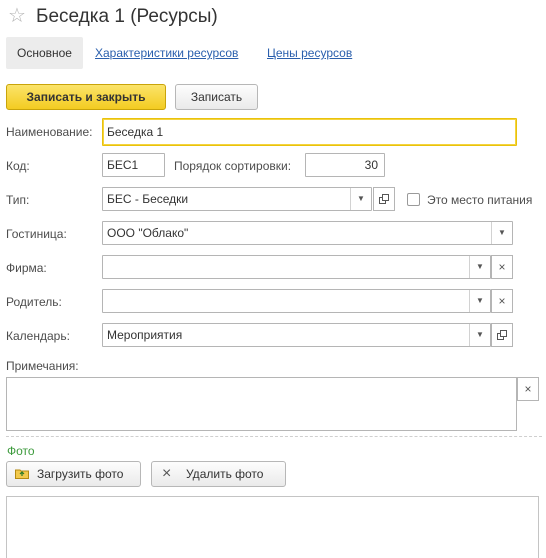  Describe the element at coordinates (225, 474) in the screenshot. I see `delete-photo-label: Удалить фото` at that location.